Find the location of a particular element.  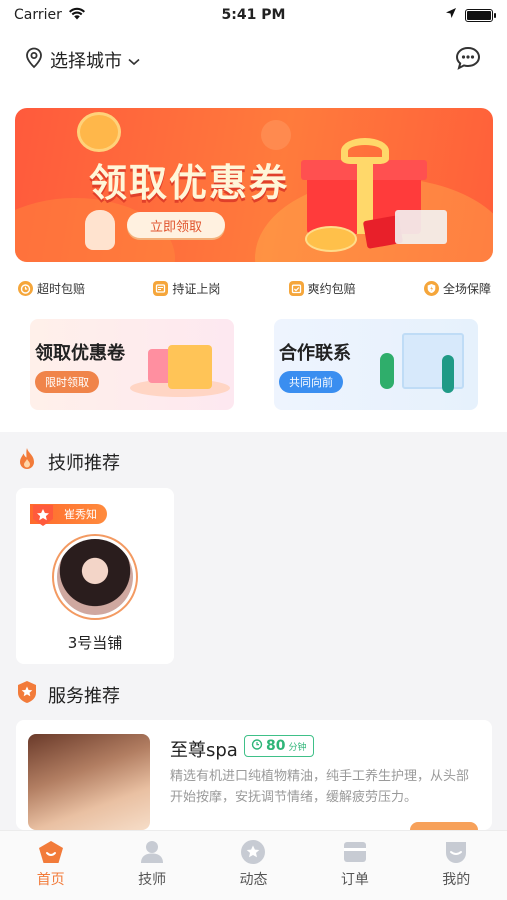

duration-value: 80 is located at coordinates (276, 746).